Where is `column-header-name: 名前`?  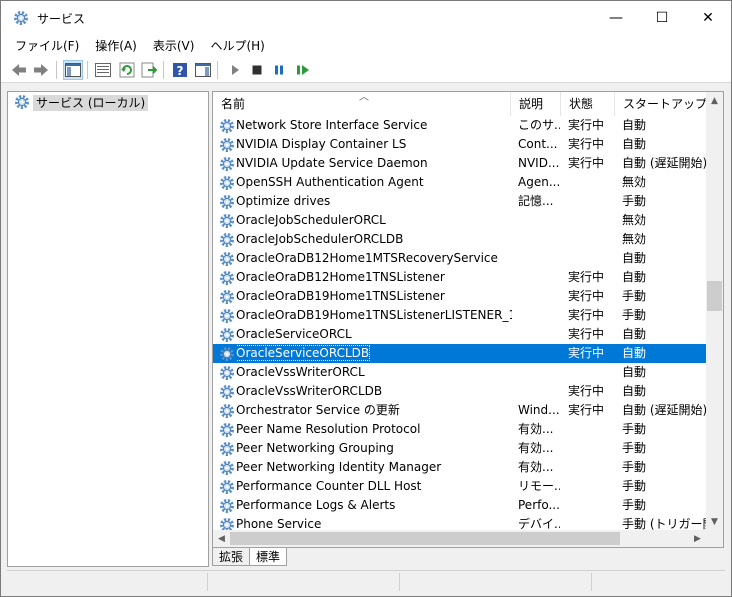 column-header-name: 名前 is located at coordinates (362, 104).